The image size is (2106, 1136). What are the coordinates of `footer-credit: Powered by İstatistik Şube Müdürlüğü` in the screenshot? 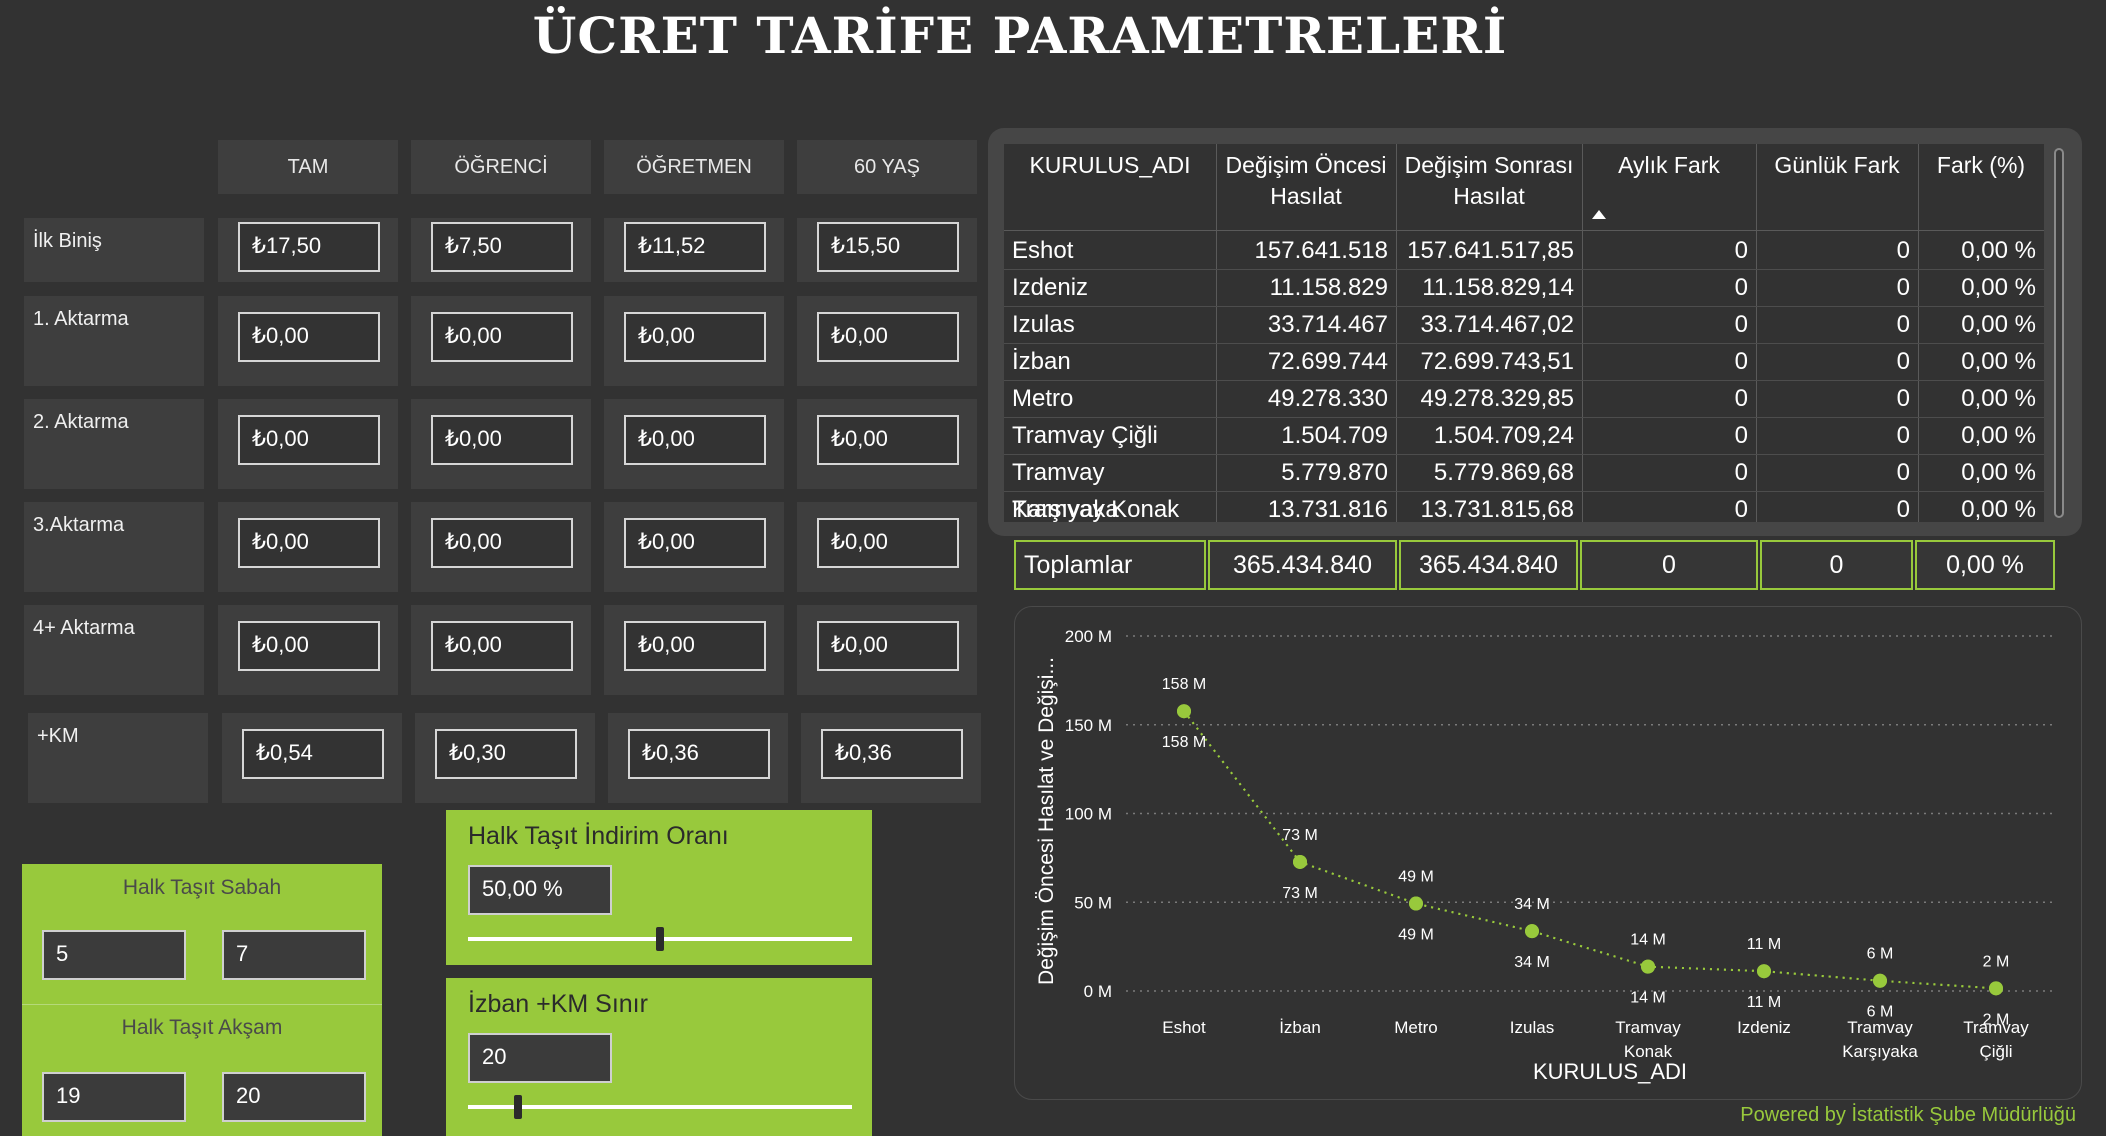 It's located at (1908, 1115).